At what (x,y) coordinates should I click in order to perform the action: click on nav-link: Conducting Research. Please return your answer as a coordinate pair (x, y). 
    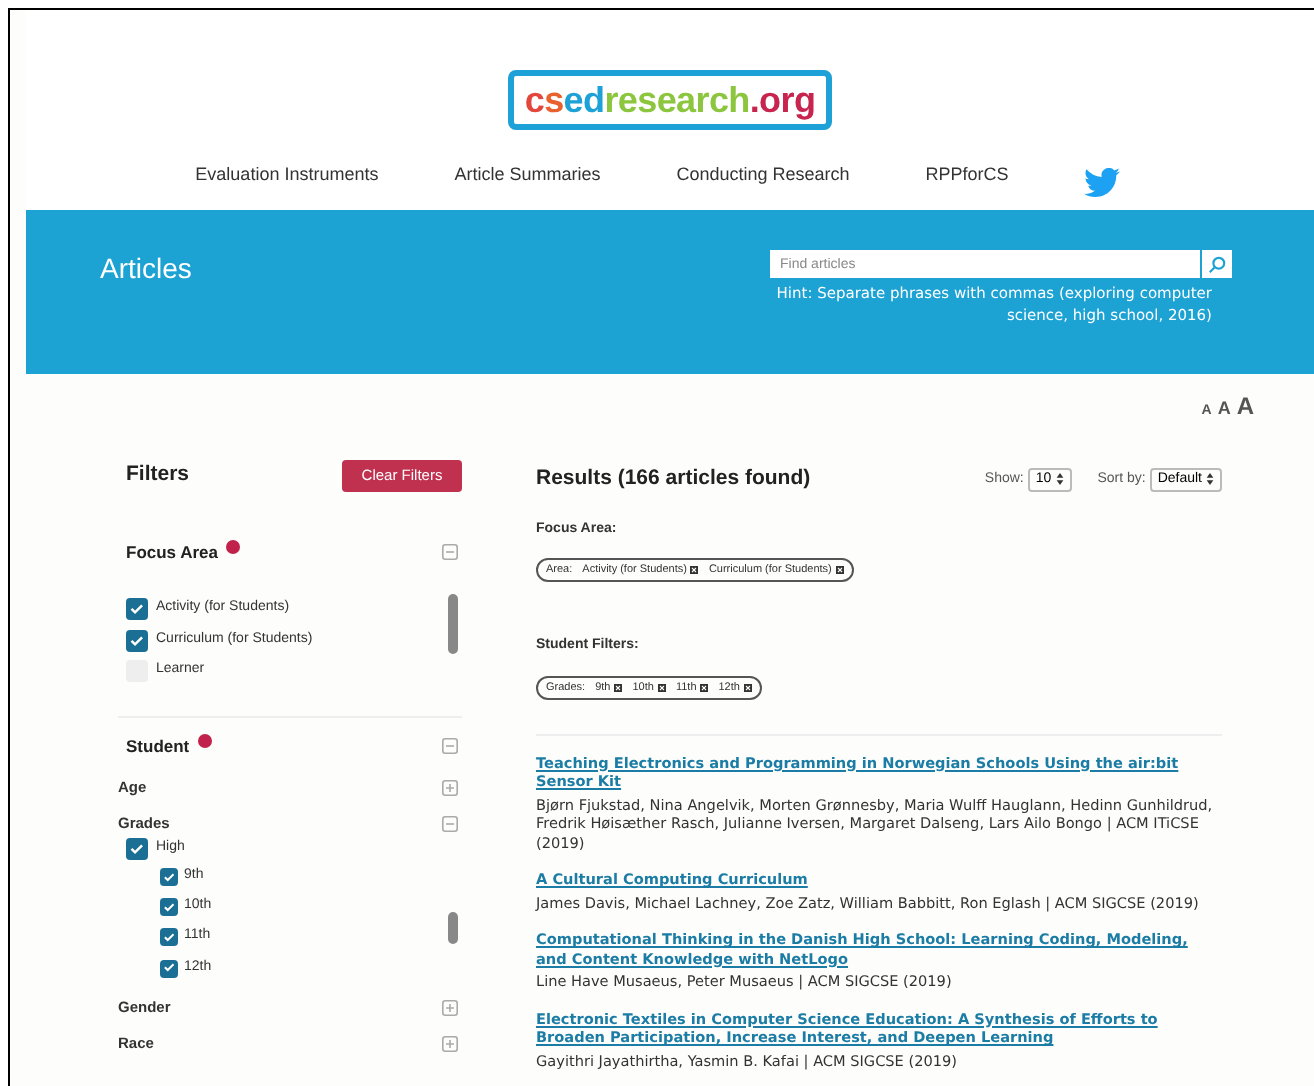
    Looking at the image, I should click on (763, 175).